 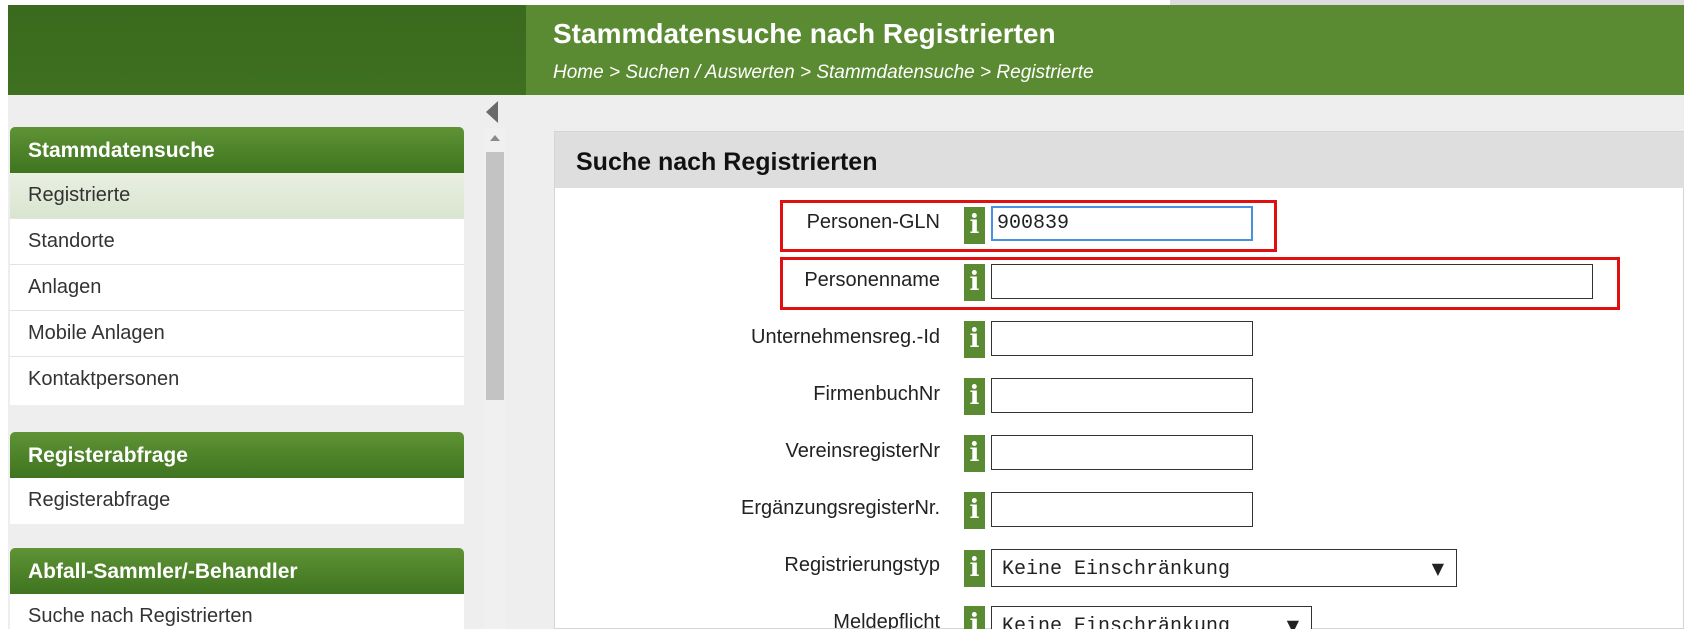 What do you see at coordinates (237, 571) in the screenshot?
I see `sidebar-group-abfall-sammler: Abfall-Sammler/-Behandler` at bounding box center [237, 571].